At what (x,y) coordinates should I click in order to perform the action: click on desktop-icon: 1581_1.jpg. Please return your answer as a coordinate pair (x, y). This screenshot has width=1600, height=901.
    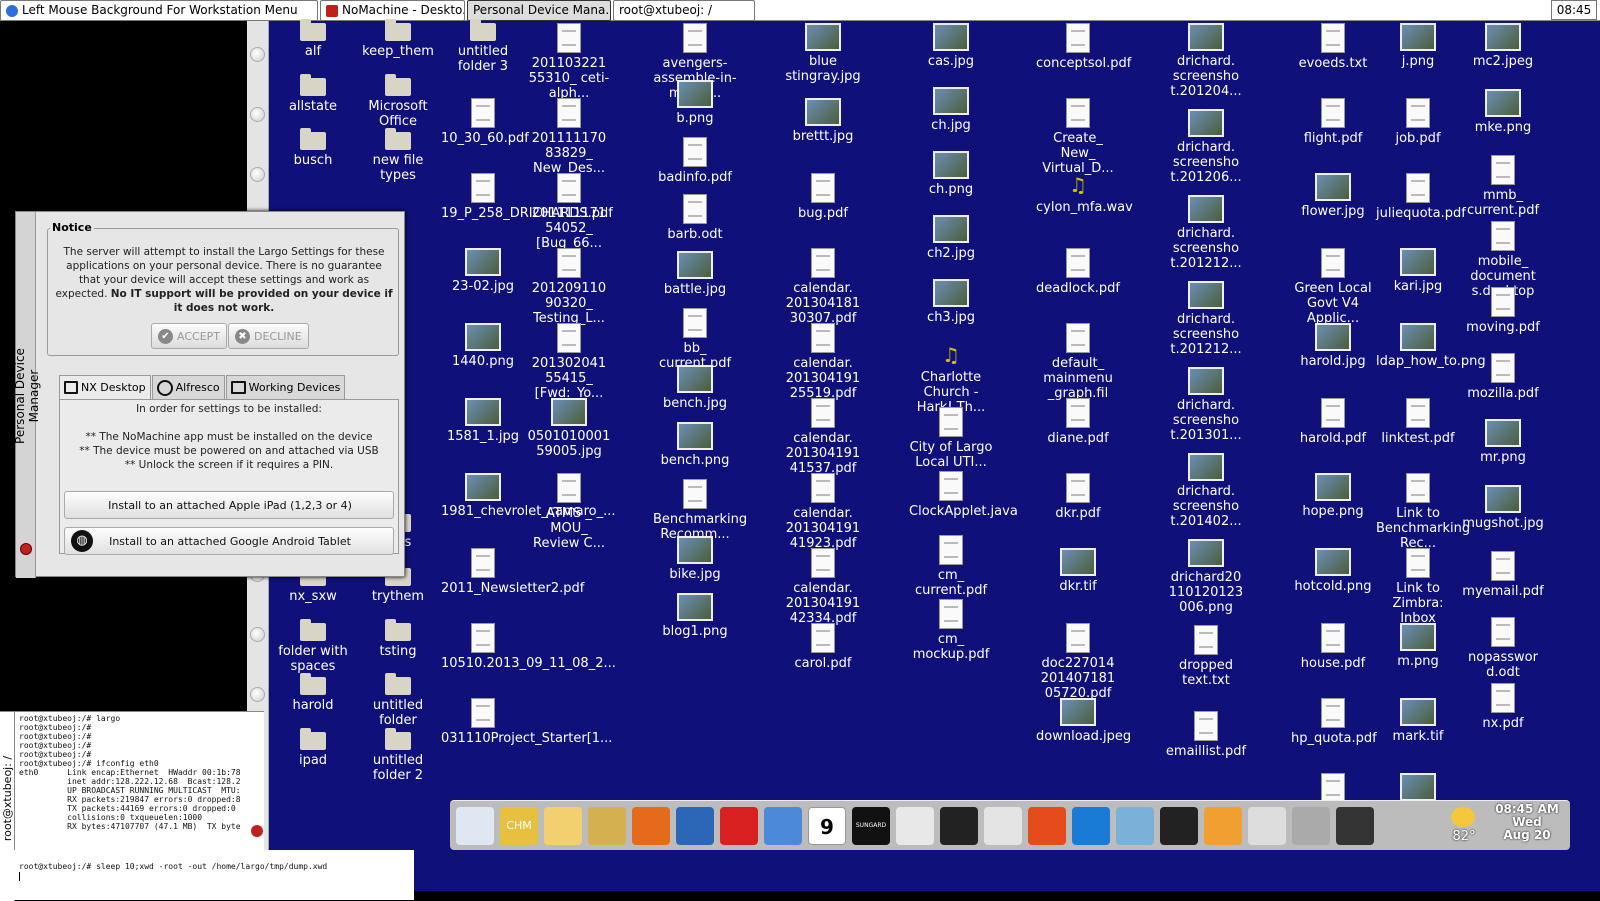
    Looking at the image, I should click on (483, 421).